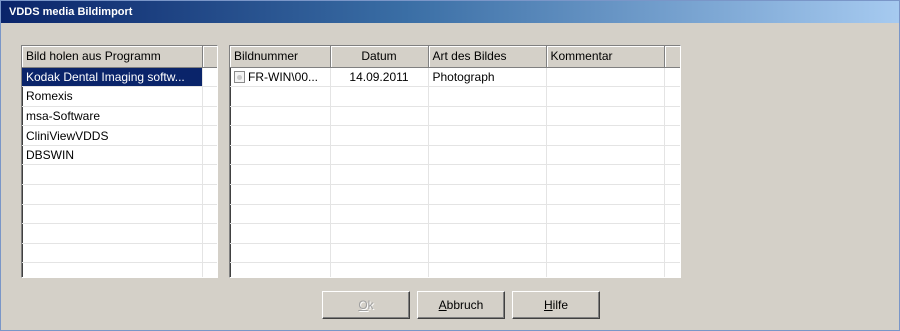 This screenshot has width=900, height=331. I want to click on column-header-program: Bild holen aus Programm, so click(112, 57).